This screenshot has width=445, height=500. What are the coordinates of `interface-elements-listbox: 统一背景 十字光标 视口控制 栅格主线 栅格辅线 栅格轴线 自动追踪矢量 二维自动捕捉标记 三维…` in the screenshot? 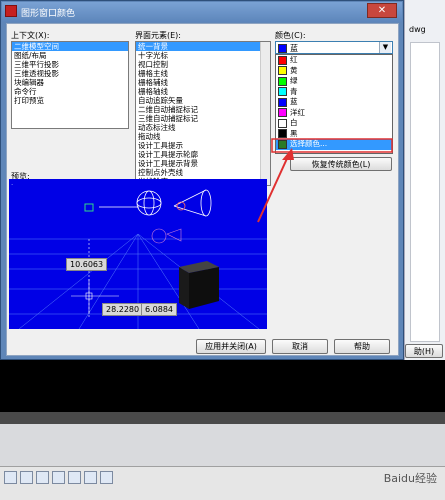 It's located at (203, 113).